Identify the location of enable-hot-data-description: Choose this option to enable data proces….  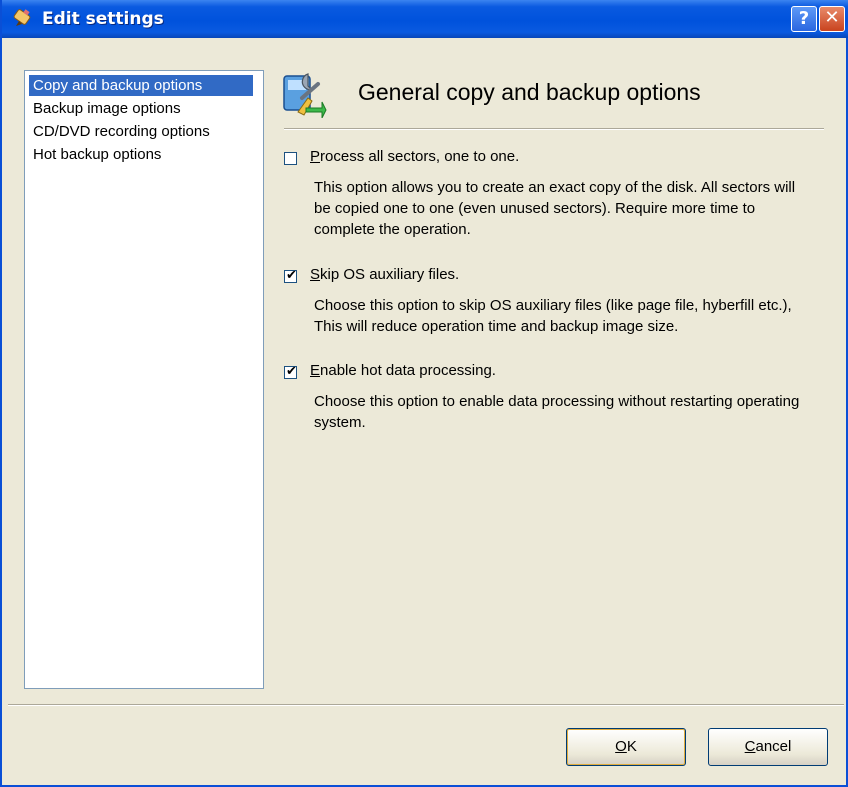
(557, 412).